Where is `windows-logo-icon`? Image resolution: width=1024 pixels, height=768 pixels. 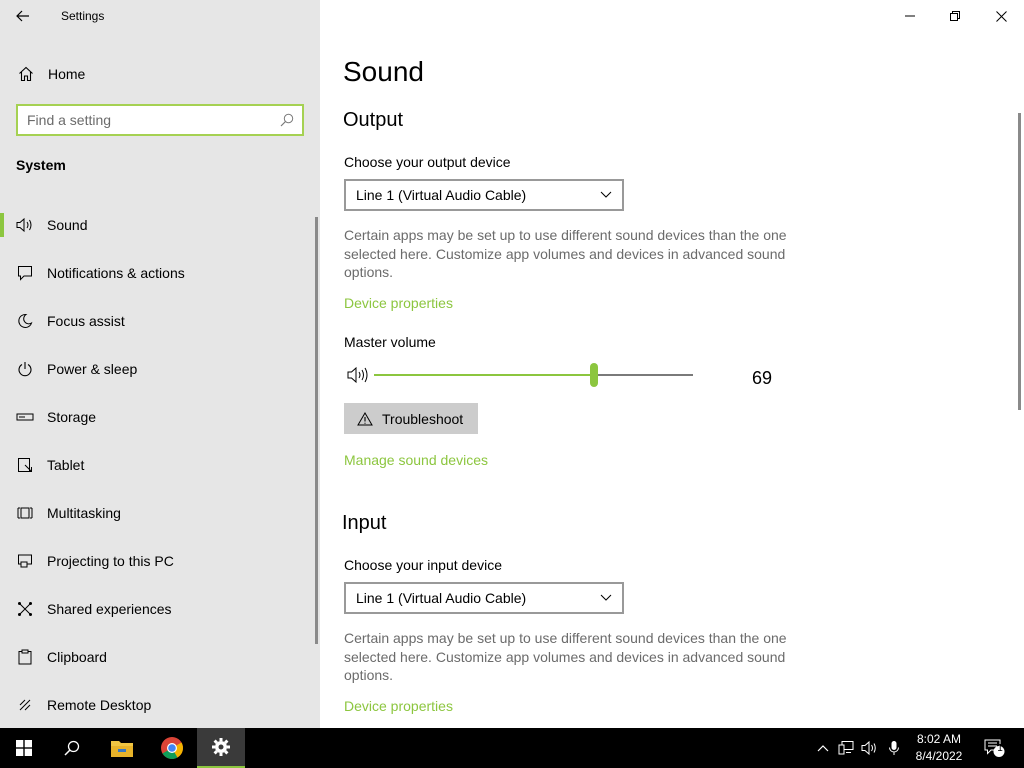 windows-logo-icon is located at coordinates (24, 748).